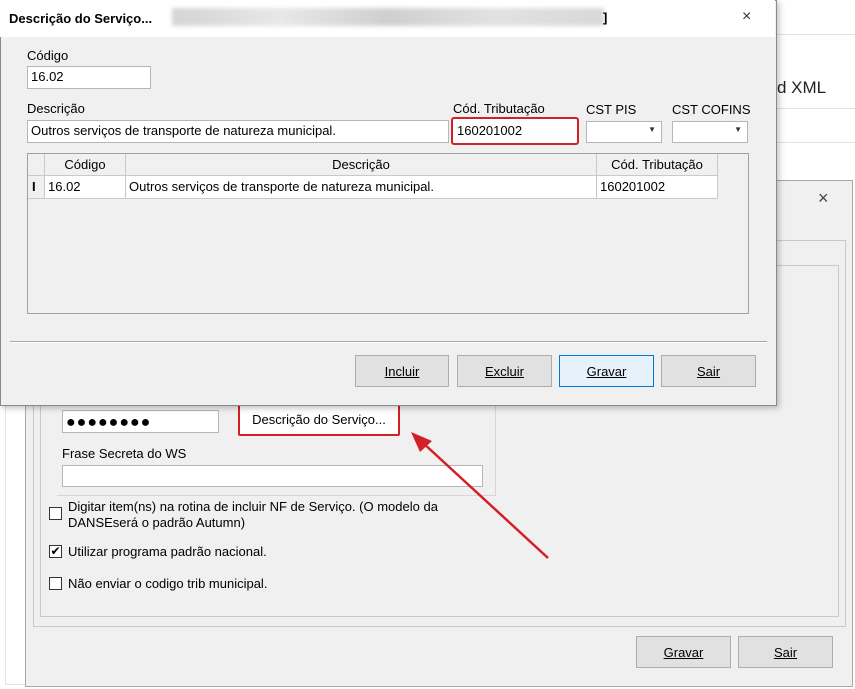 Image resolution: width=855 pixels, height=689 pixels. I want to click on annotation-arrow-line, so click(485, 500).